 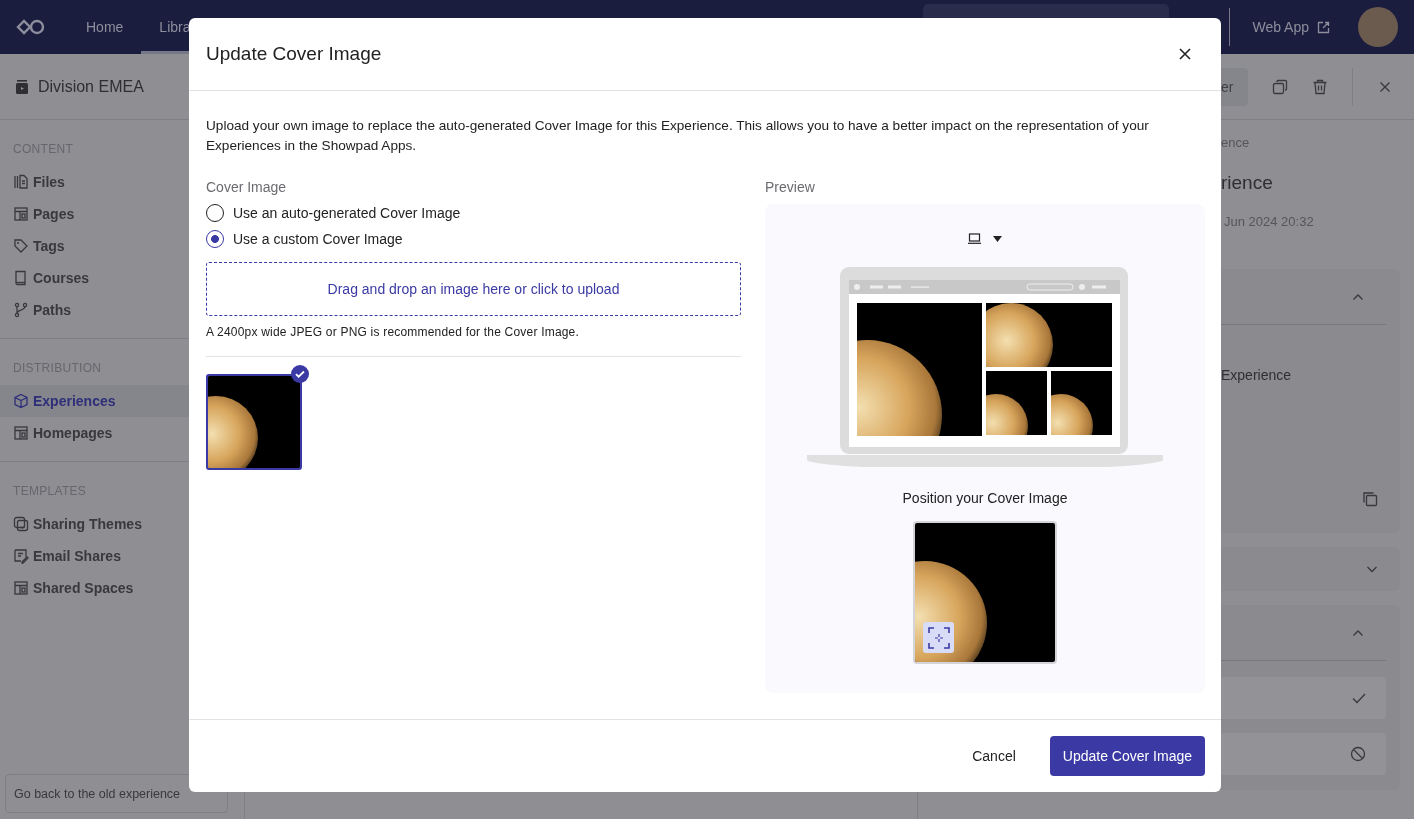 I want to click on external-link-icon, so click(x=1323, y=27).